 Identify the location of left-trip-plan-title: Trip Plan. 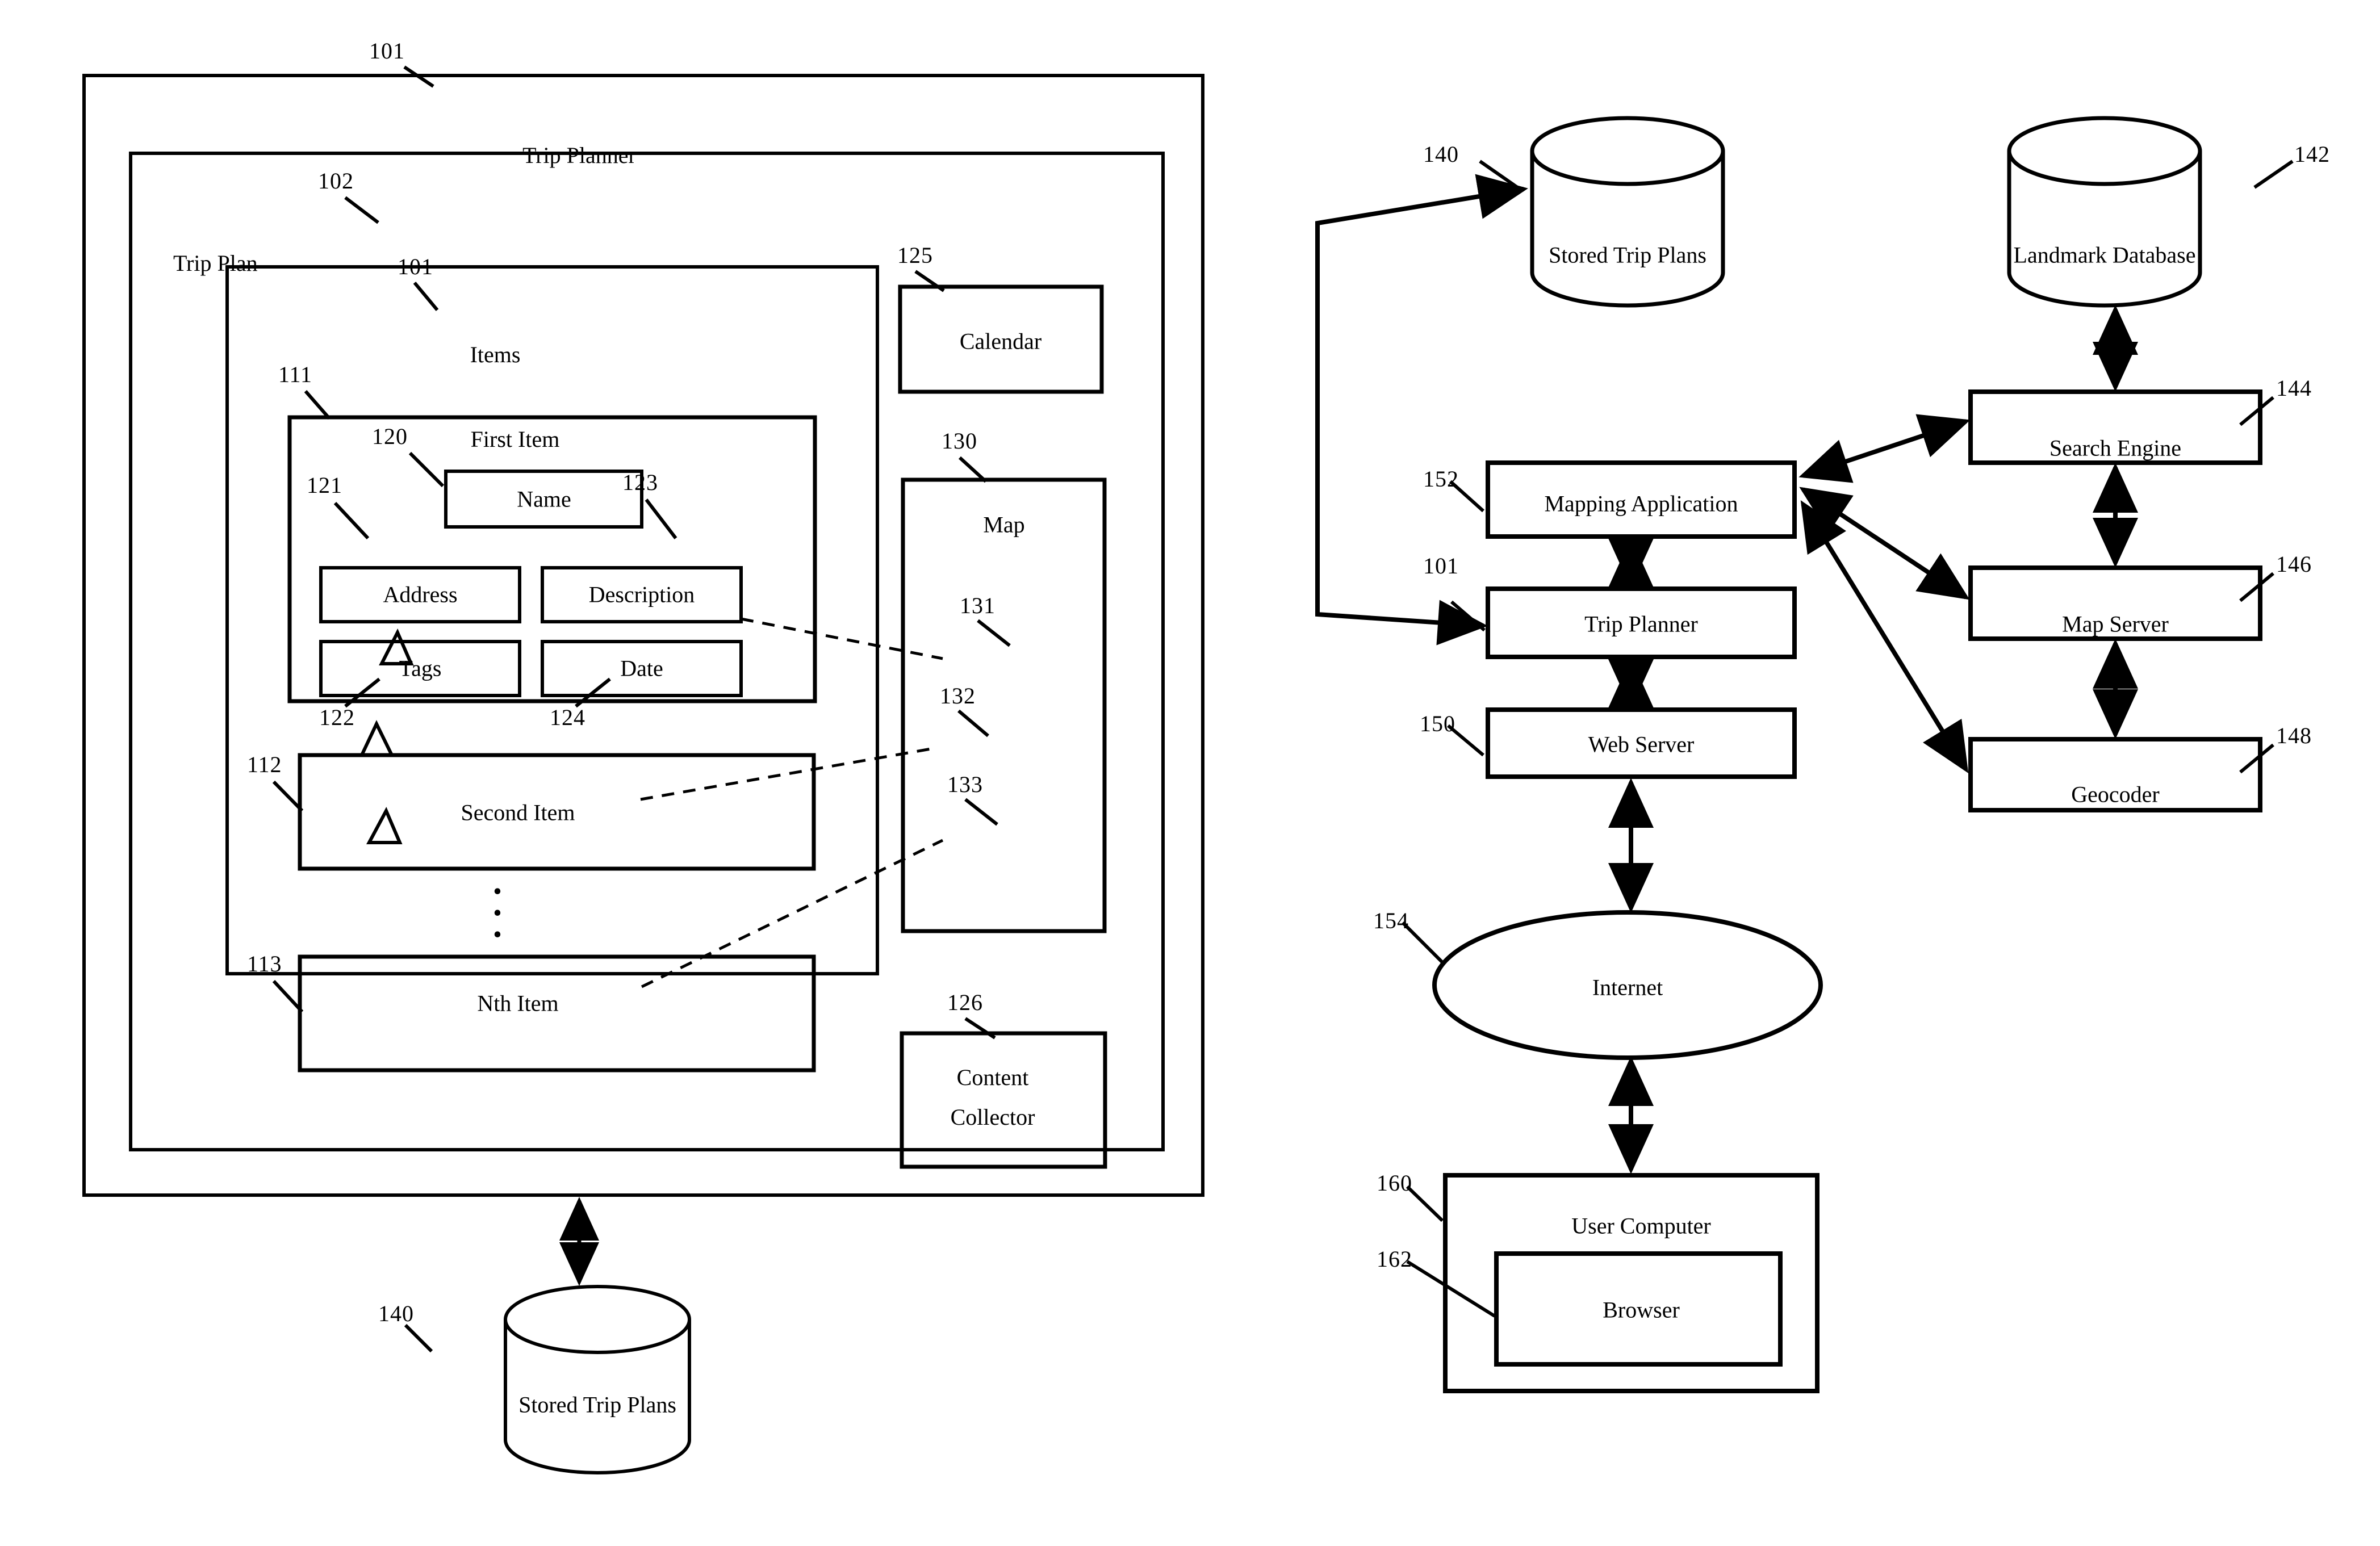
(215, 263).